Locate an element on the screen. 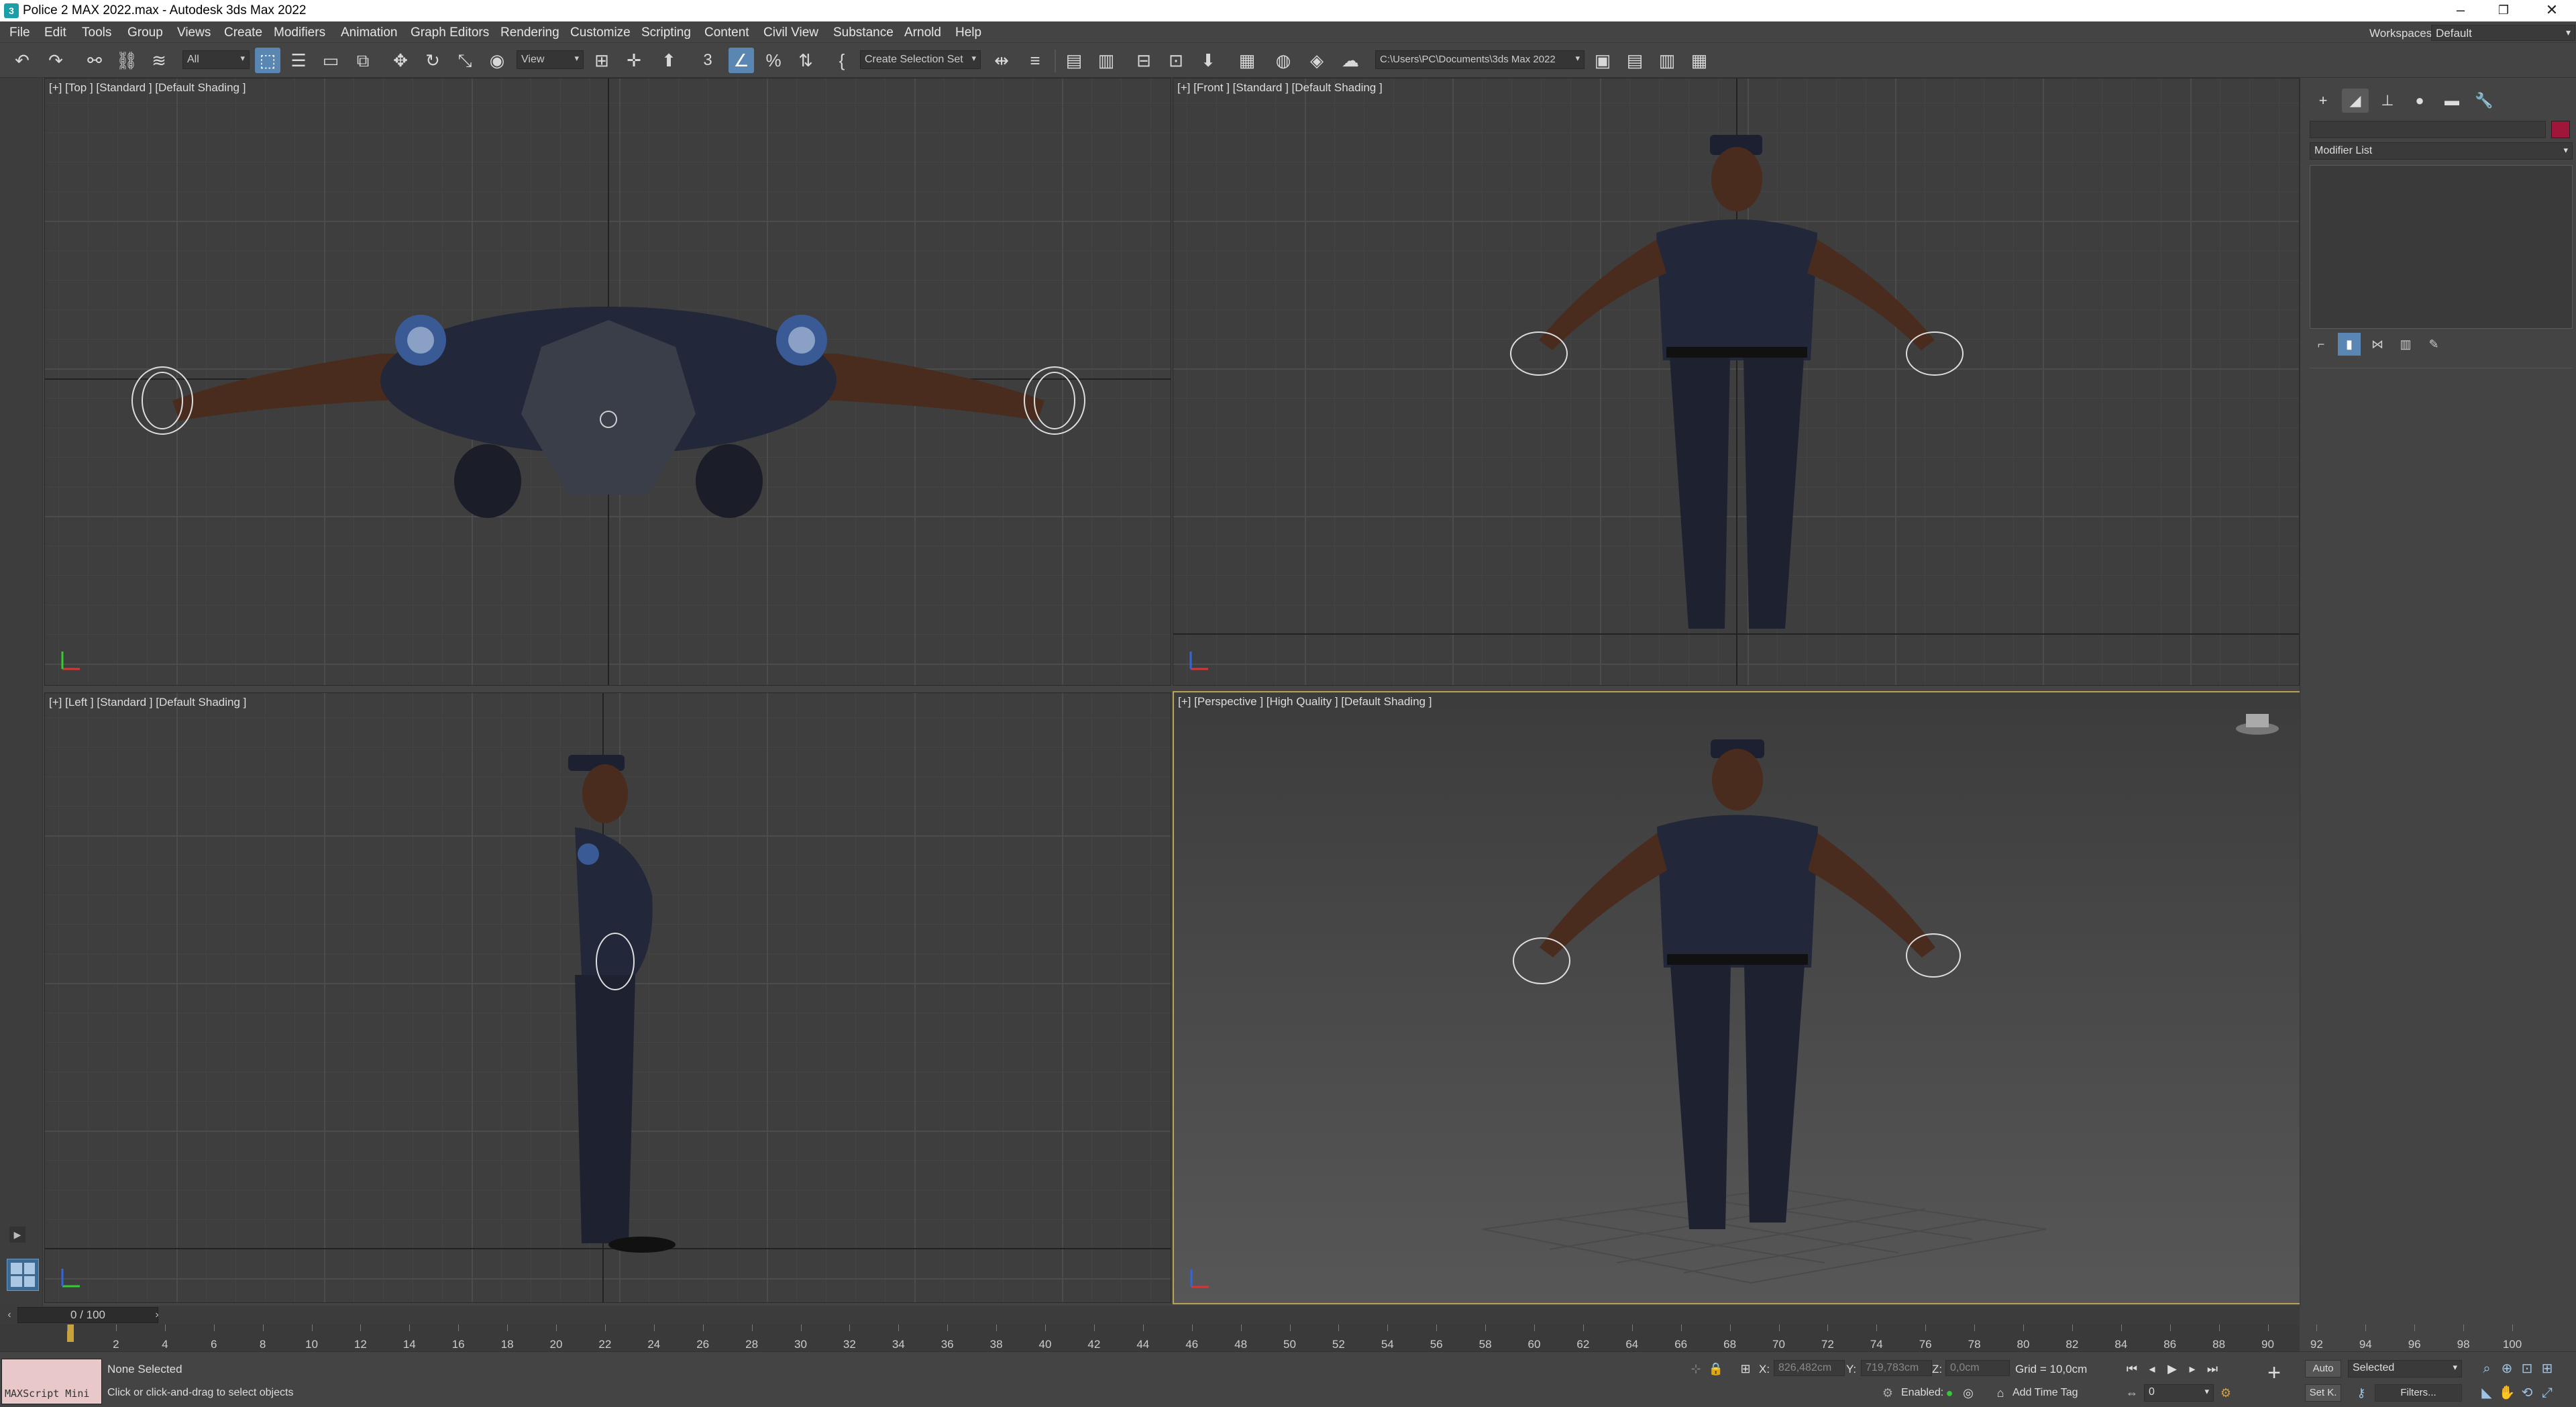 This screenshot has height=1407, width=2576. select-scale-icon: ⤡ is located at coordinates (465, 60).